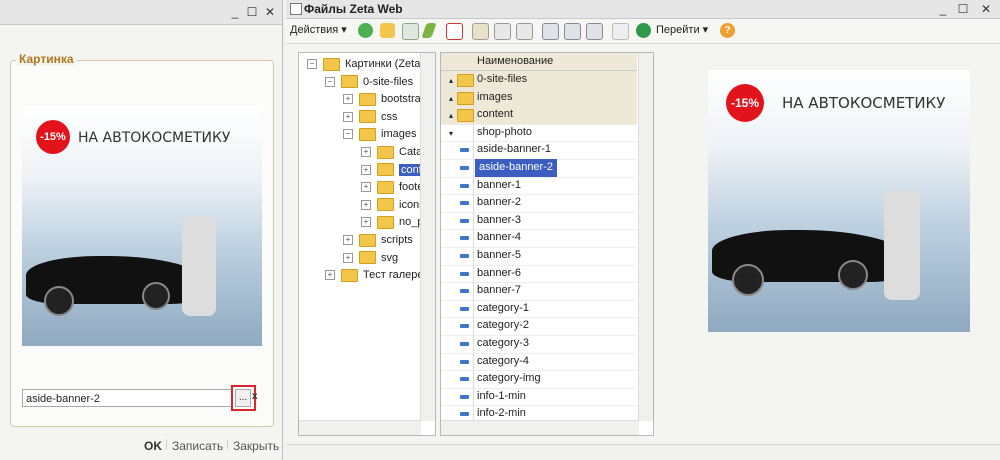 Image resolution: width=1000 pixels, height=460 pixels. I want to click on image-file-input: aside-banner-2, so click(127, 398).